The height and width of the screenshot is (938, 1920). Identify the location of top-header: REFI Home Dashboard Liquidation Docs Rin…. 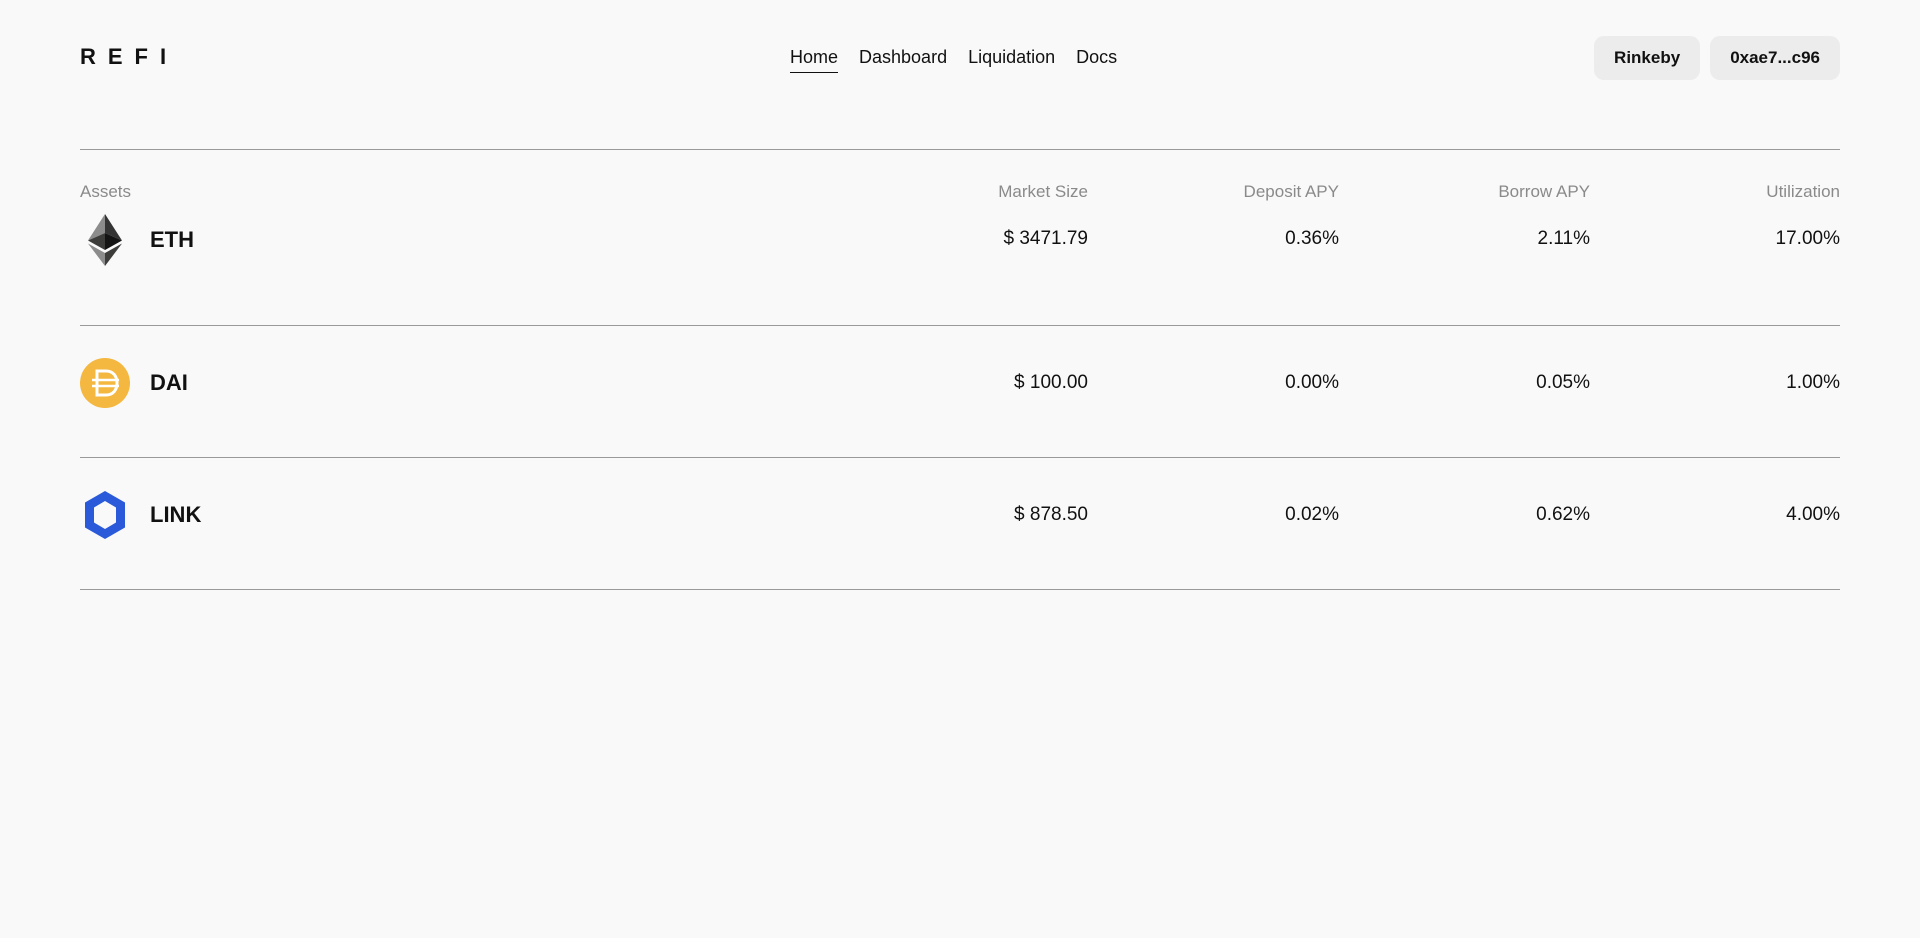
(960, 57).